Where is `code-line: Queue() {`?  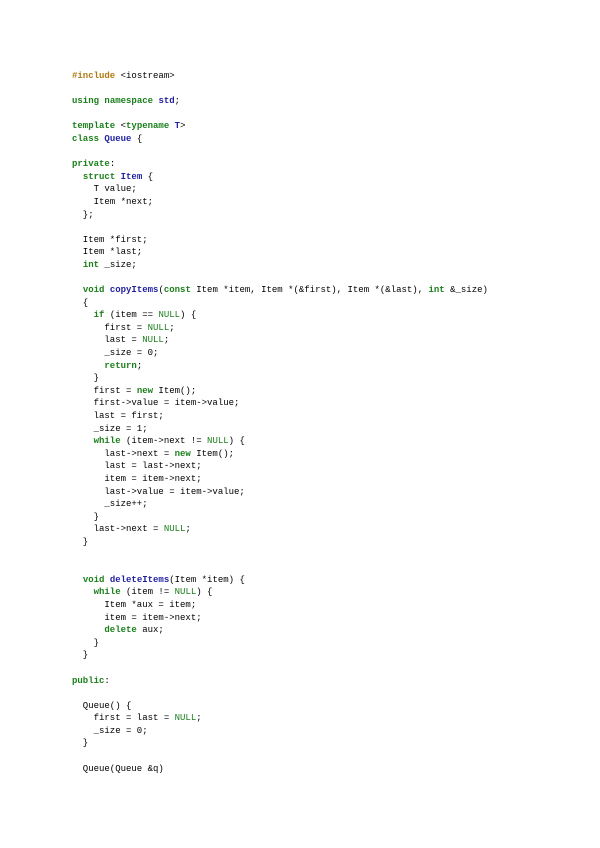
code-line: Queue() { is located at coordinates (280, 706).